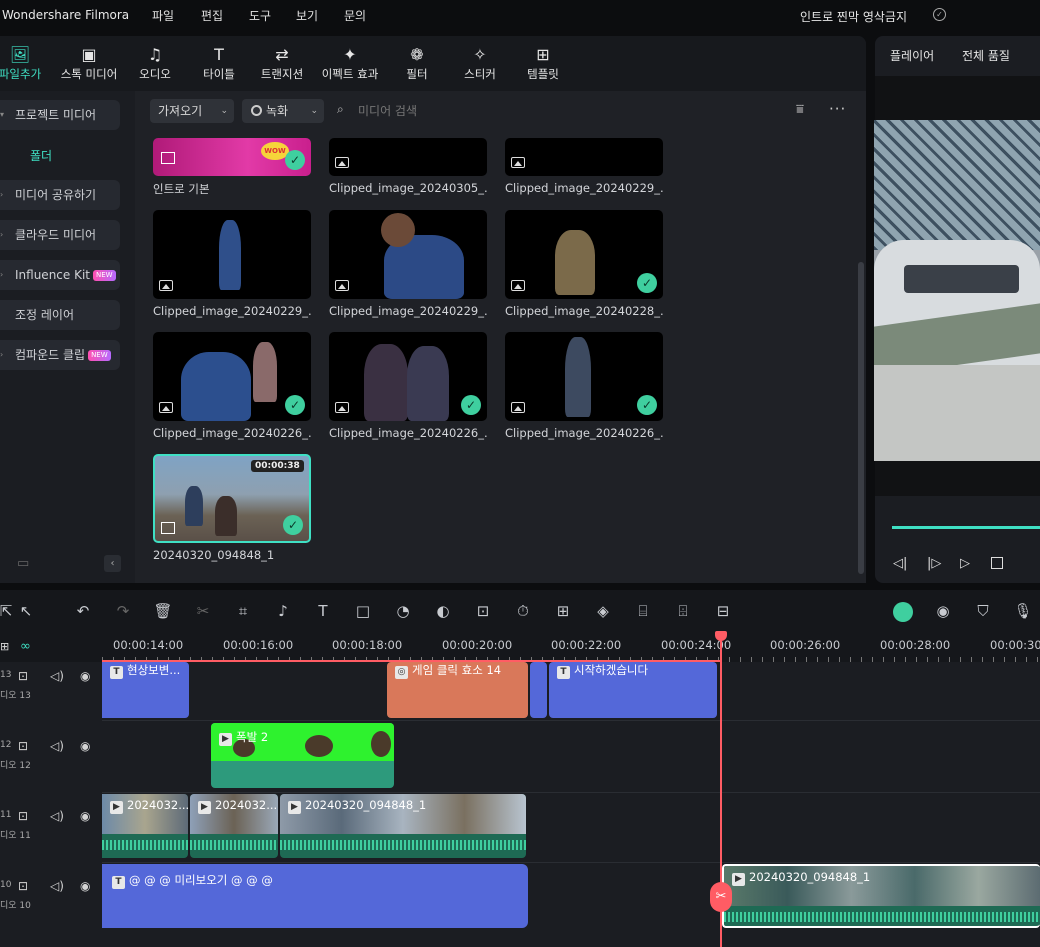 The image size is (1040, 947). What do you see at coordinates (283, 111) in the screenshot?
I see `record-dropdown: 녹화 ⌄` at bounding box center [283, 111].